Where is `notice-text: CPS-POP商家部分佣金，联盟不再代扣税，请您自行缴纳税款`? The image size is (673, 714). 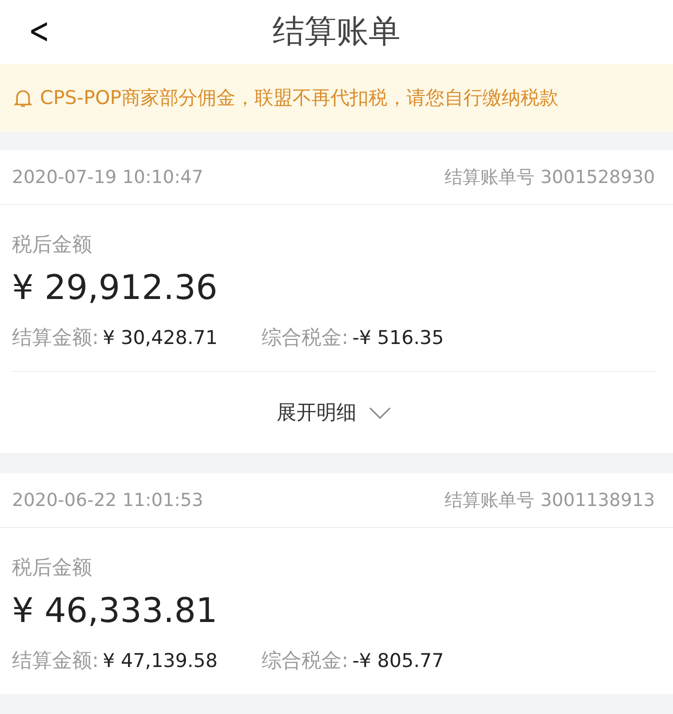 notice-text: CPS-POP商家部分佣金，联盟不再代扣税，请您自行缴纳税款 is located at coordinates (299, 99).